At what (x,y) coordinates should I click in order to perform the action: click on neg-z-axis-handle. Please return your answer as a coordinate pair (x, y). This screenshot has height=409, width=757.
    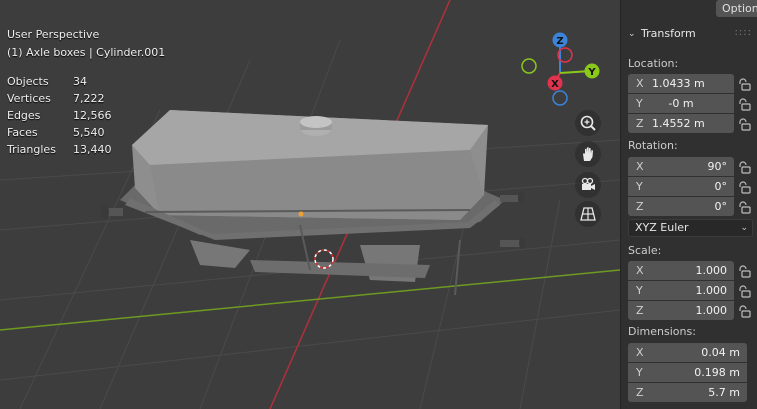
    Looking at the image, I should click on (560, 98).